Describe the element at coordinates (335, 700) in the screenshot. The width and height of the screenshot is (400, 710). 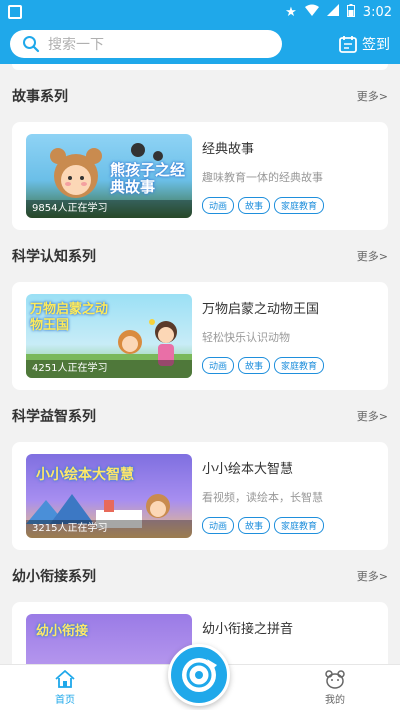
I see `nav-me-label: 我的` at that location.